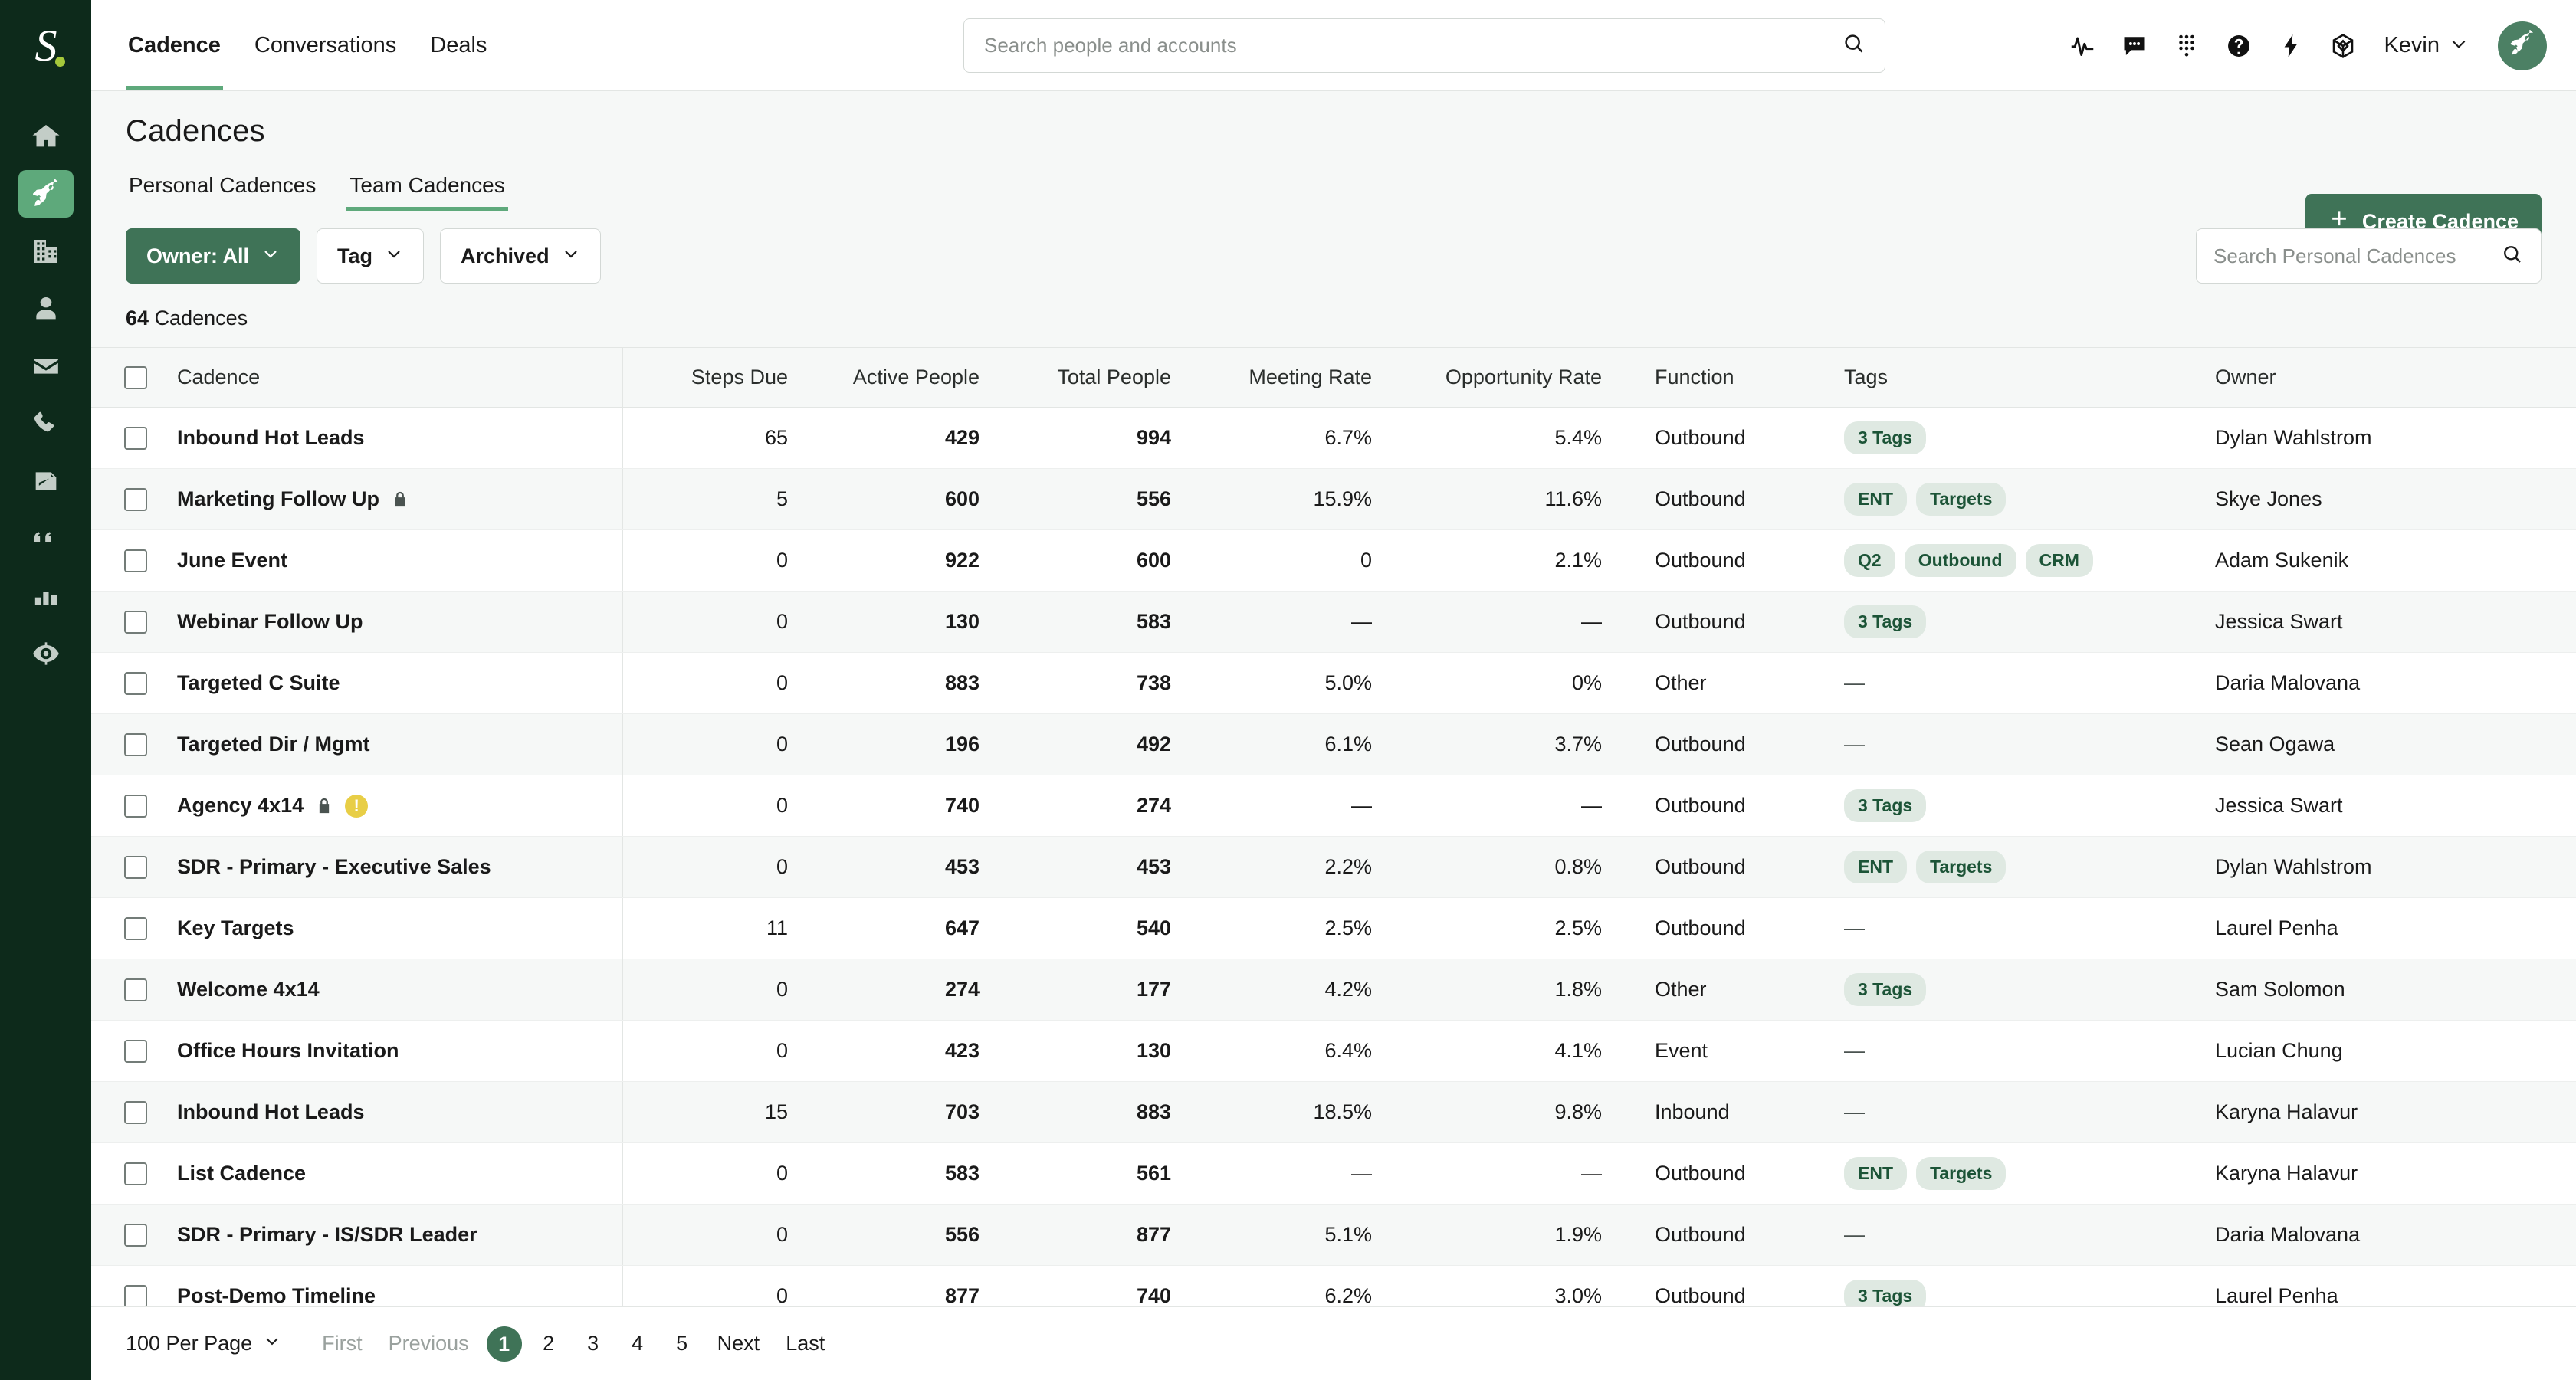  What do you see at coordinates (2003, 377) in the screenshot?
I see `column-header-tags: Tags` at bounding box center [2003, 377].